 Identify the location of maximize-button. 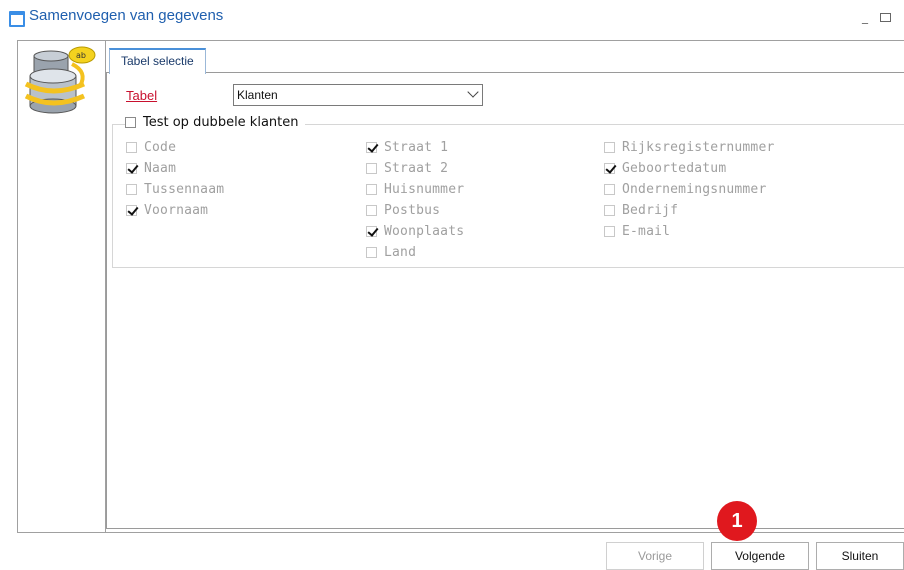
(885, 17).